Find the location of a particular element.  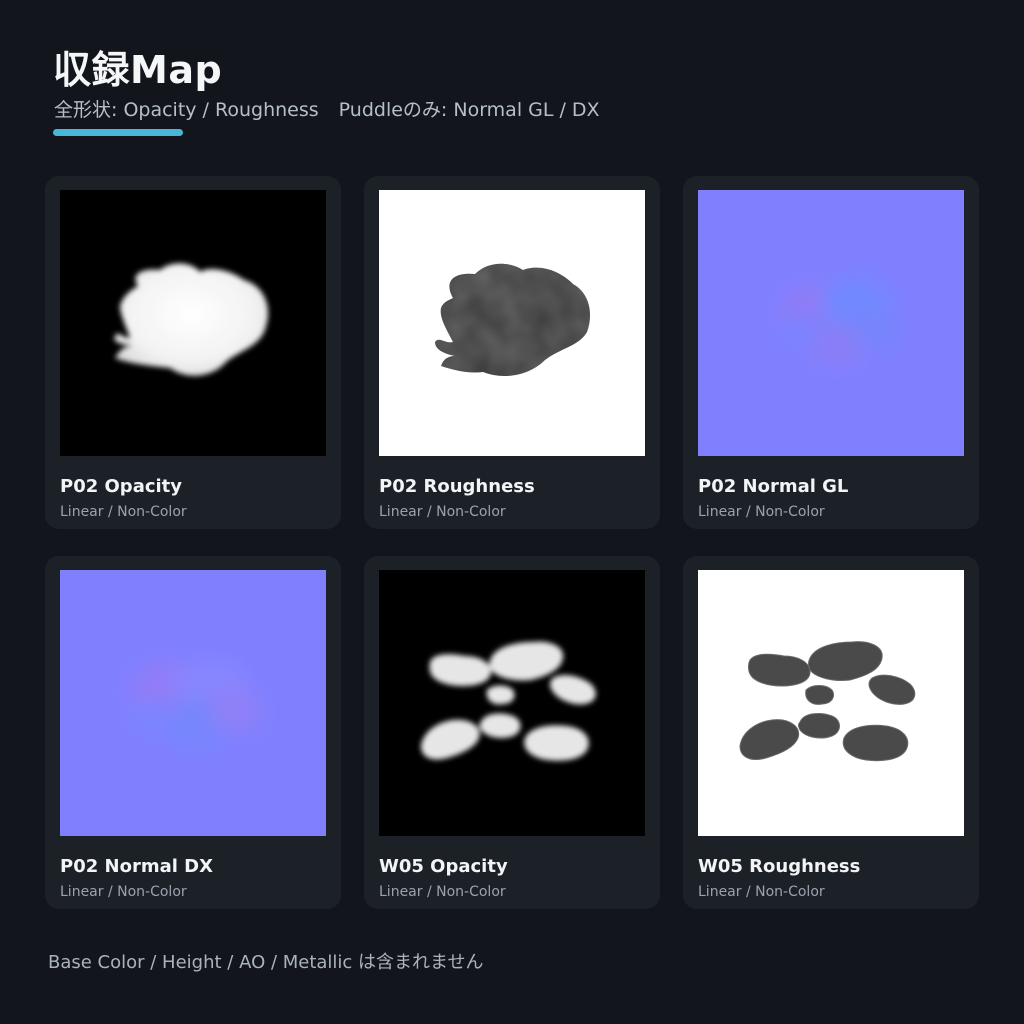

map-card-title: P02 Normal DX is located at coordinates (136, 866).